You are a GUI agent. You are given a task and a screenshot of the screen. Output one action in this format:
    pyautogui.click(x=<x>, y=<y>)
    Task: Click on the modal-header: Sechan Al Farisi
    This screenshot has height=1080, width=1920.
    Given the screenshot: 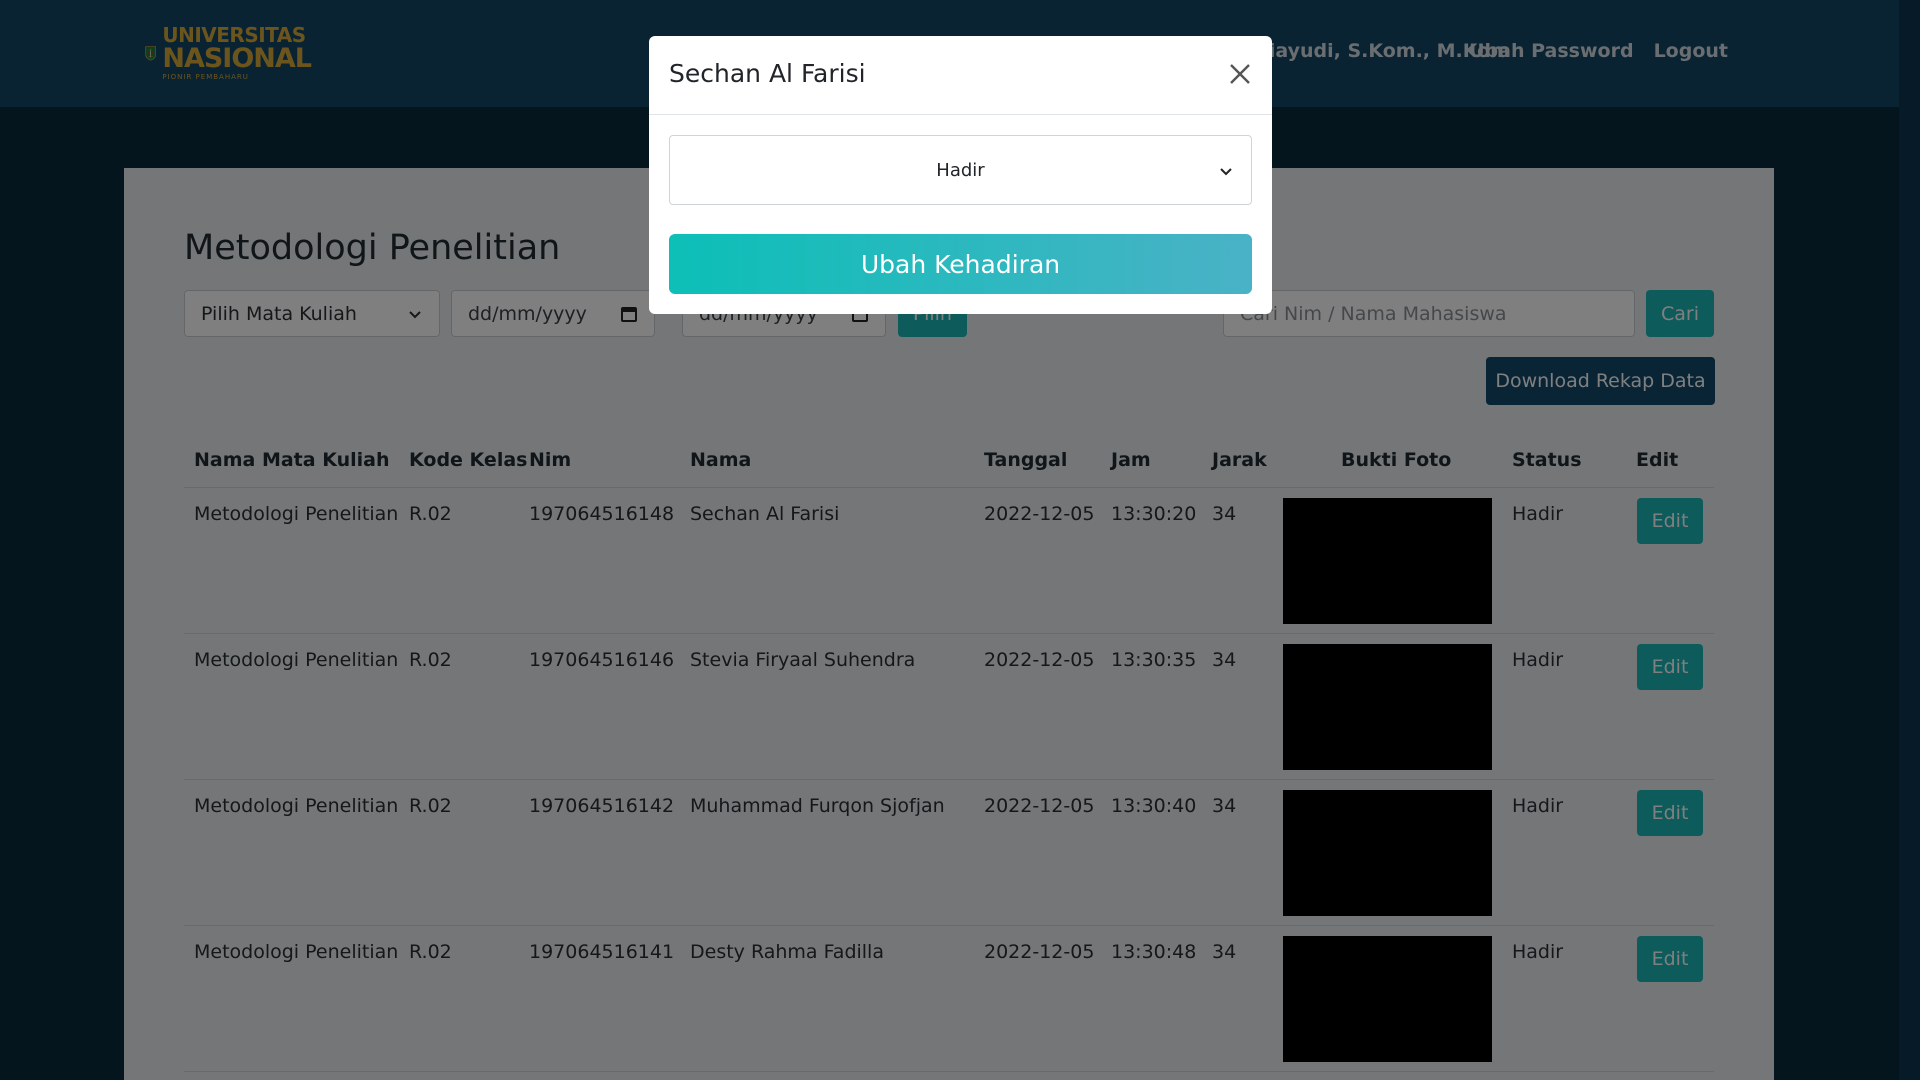 What is the action you would take?
    pyautogui.click(x=960, y=75)
    